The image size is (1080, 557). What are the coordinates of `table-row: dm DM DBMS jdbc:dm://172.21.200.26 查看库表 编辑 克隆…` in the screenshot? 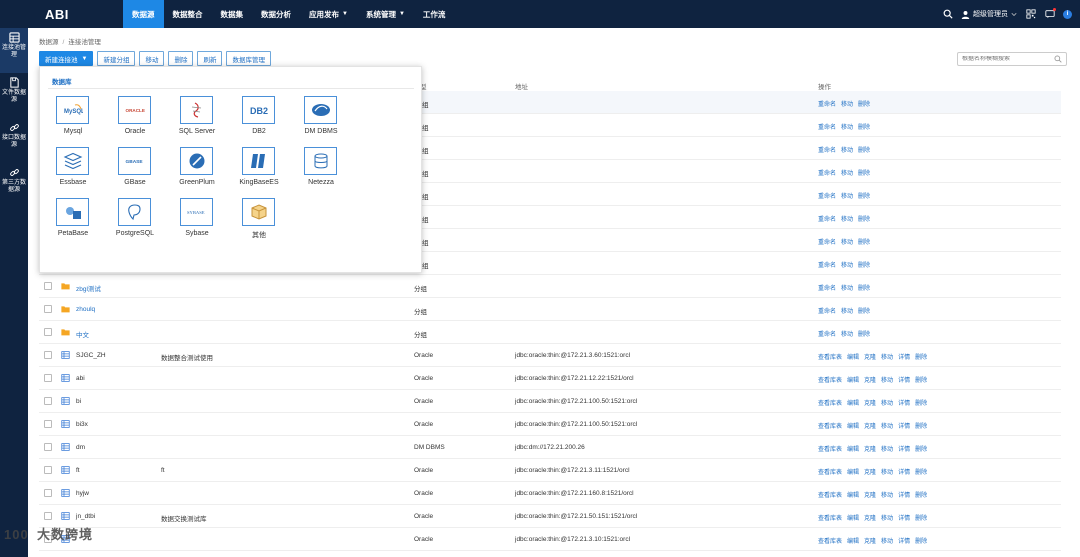 It's located at (550, 447).